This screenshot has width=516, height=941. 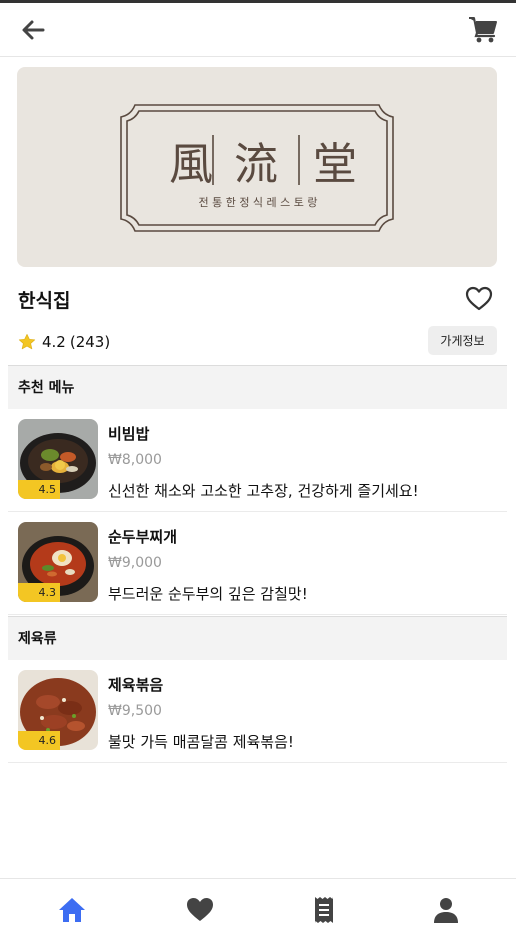 I want to click on menu-item-photo: 4.5, so click(x=58, y=459).